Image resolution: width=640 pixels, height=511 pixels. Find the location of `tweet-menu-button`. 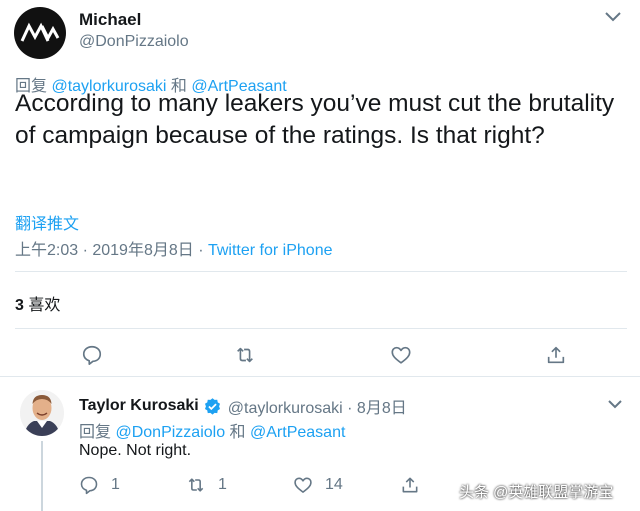

tweet-menu-button is located at coordinates (615, 19).